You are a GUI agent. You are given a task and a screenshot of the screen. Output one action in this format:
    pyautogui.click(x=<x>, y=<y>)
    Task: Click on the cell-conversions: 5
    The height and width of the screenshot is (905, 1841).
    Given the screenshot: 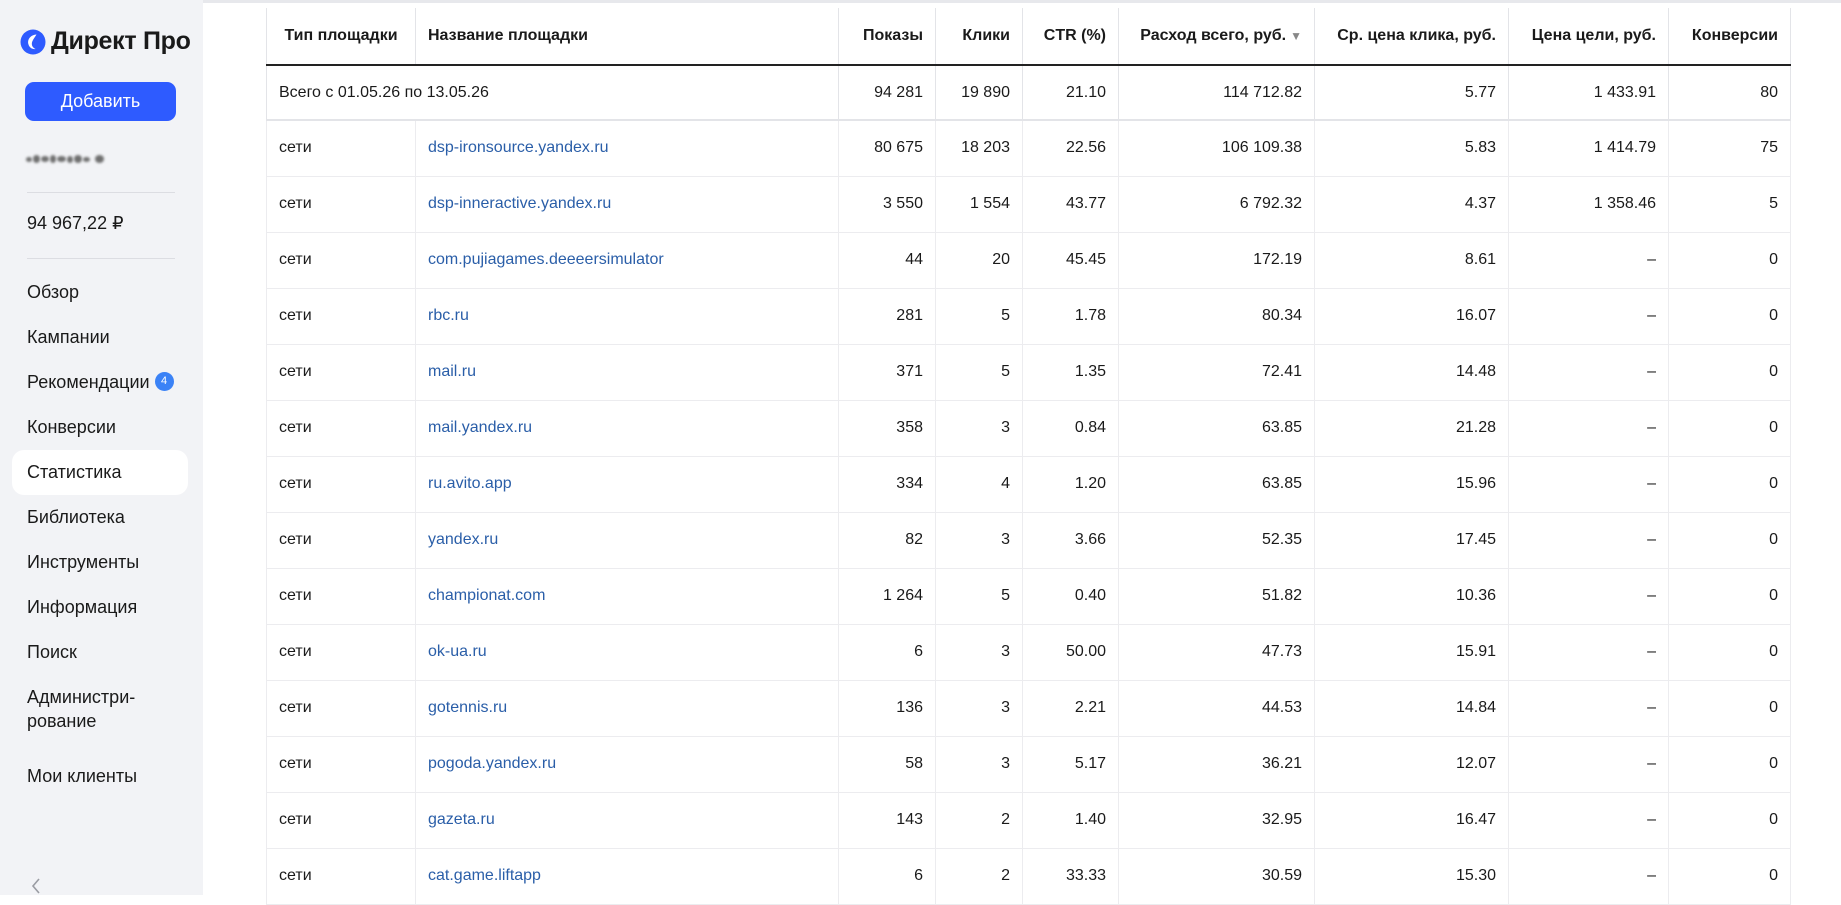 What is the action you would take?
    pyautogui.click(x=1729, y=204)
    